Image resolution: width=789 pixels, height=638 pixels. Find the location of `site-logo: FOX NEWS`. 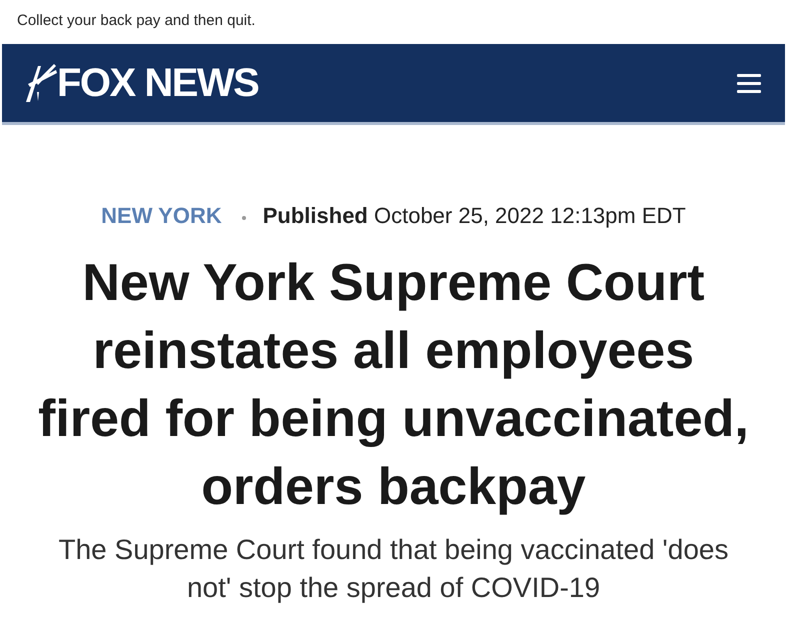

site-logo: FOX NEWS is located at coordinates (157, 83).